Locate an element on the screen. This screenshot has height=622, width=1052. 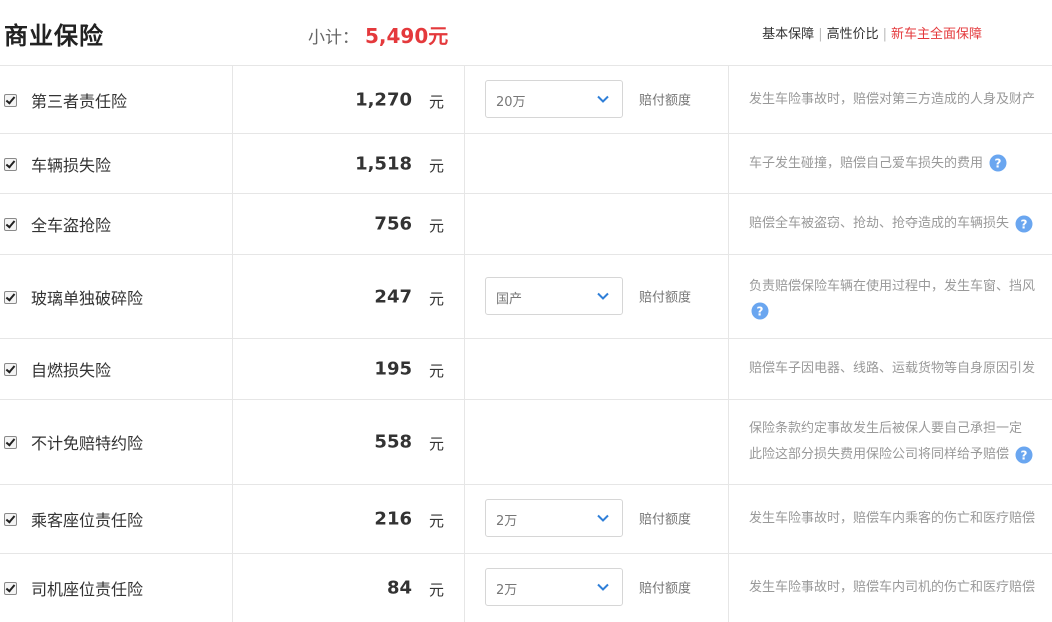
desc-cell: 赔偿车子因电器、线路、运载货物等自身原因引发 is located at coordinates (890, 369).